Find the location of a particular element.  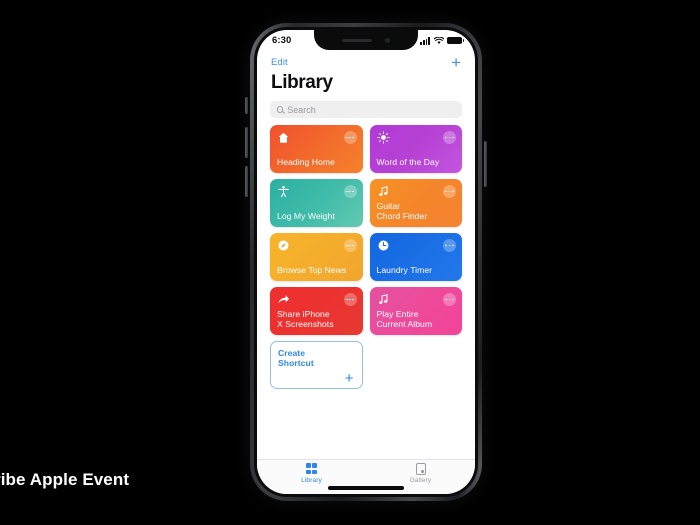

shortcut-title: Laundry Timer is located at coordinates (404, 269).